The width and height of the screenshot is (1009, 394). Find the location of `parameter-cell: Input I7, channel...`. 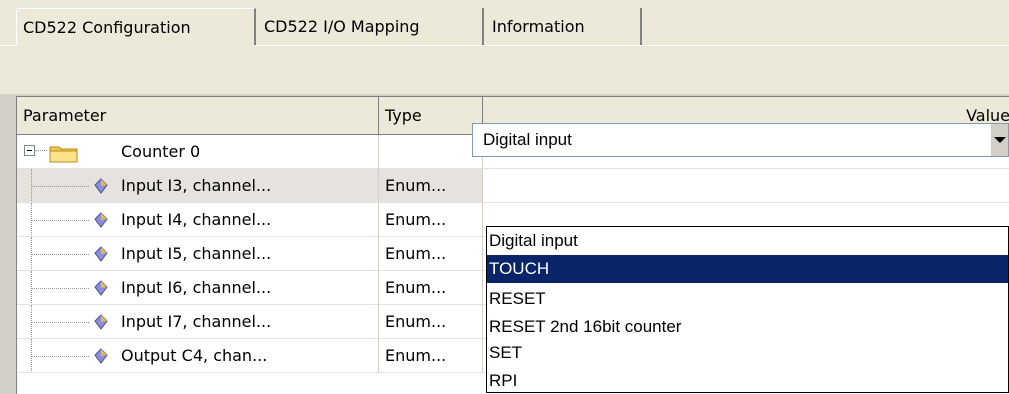

parameter-cell: Input I7, channel... is located at coordinates (198, 322).